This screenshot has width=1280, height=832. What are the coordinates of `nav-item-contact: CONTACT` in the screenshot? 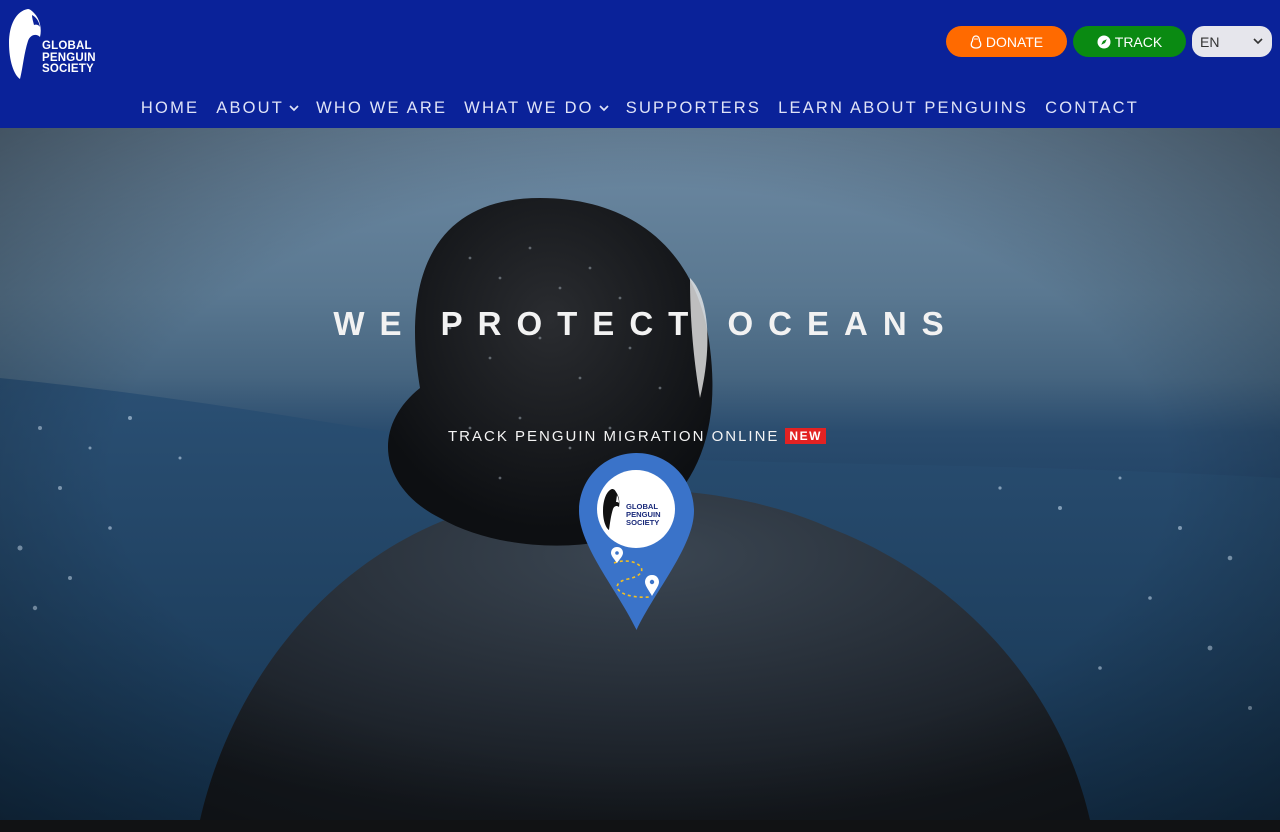 It's located at (1092, 108).